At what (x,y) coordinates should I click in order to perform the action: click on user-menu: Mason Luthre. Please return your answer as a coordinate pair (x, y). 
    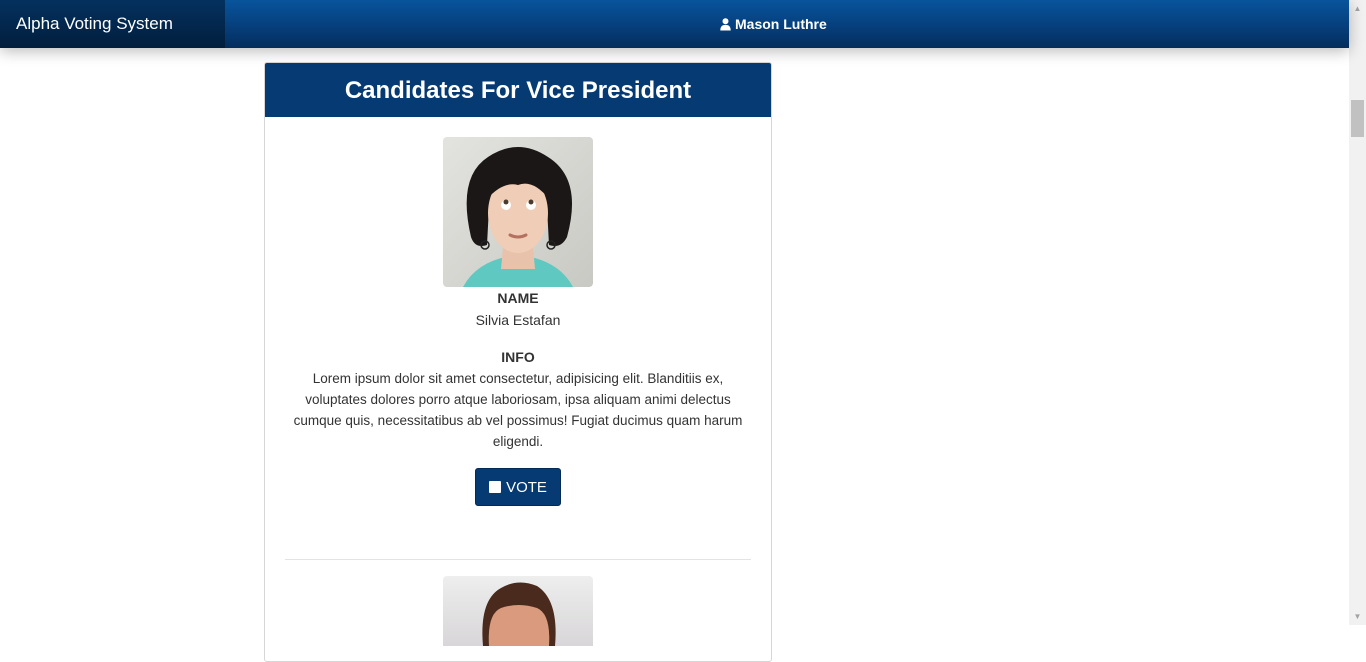
    Looking at the image, I should click on (773, 24).